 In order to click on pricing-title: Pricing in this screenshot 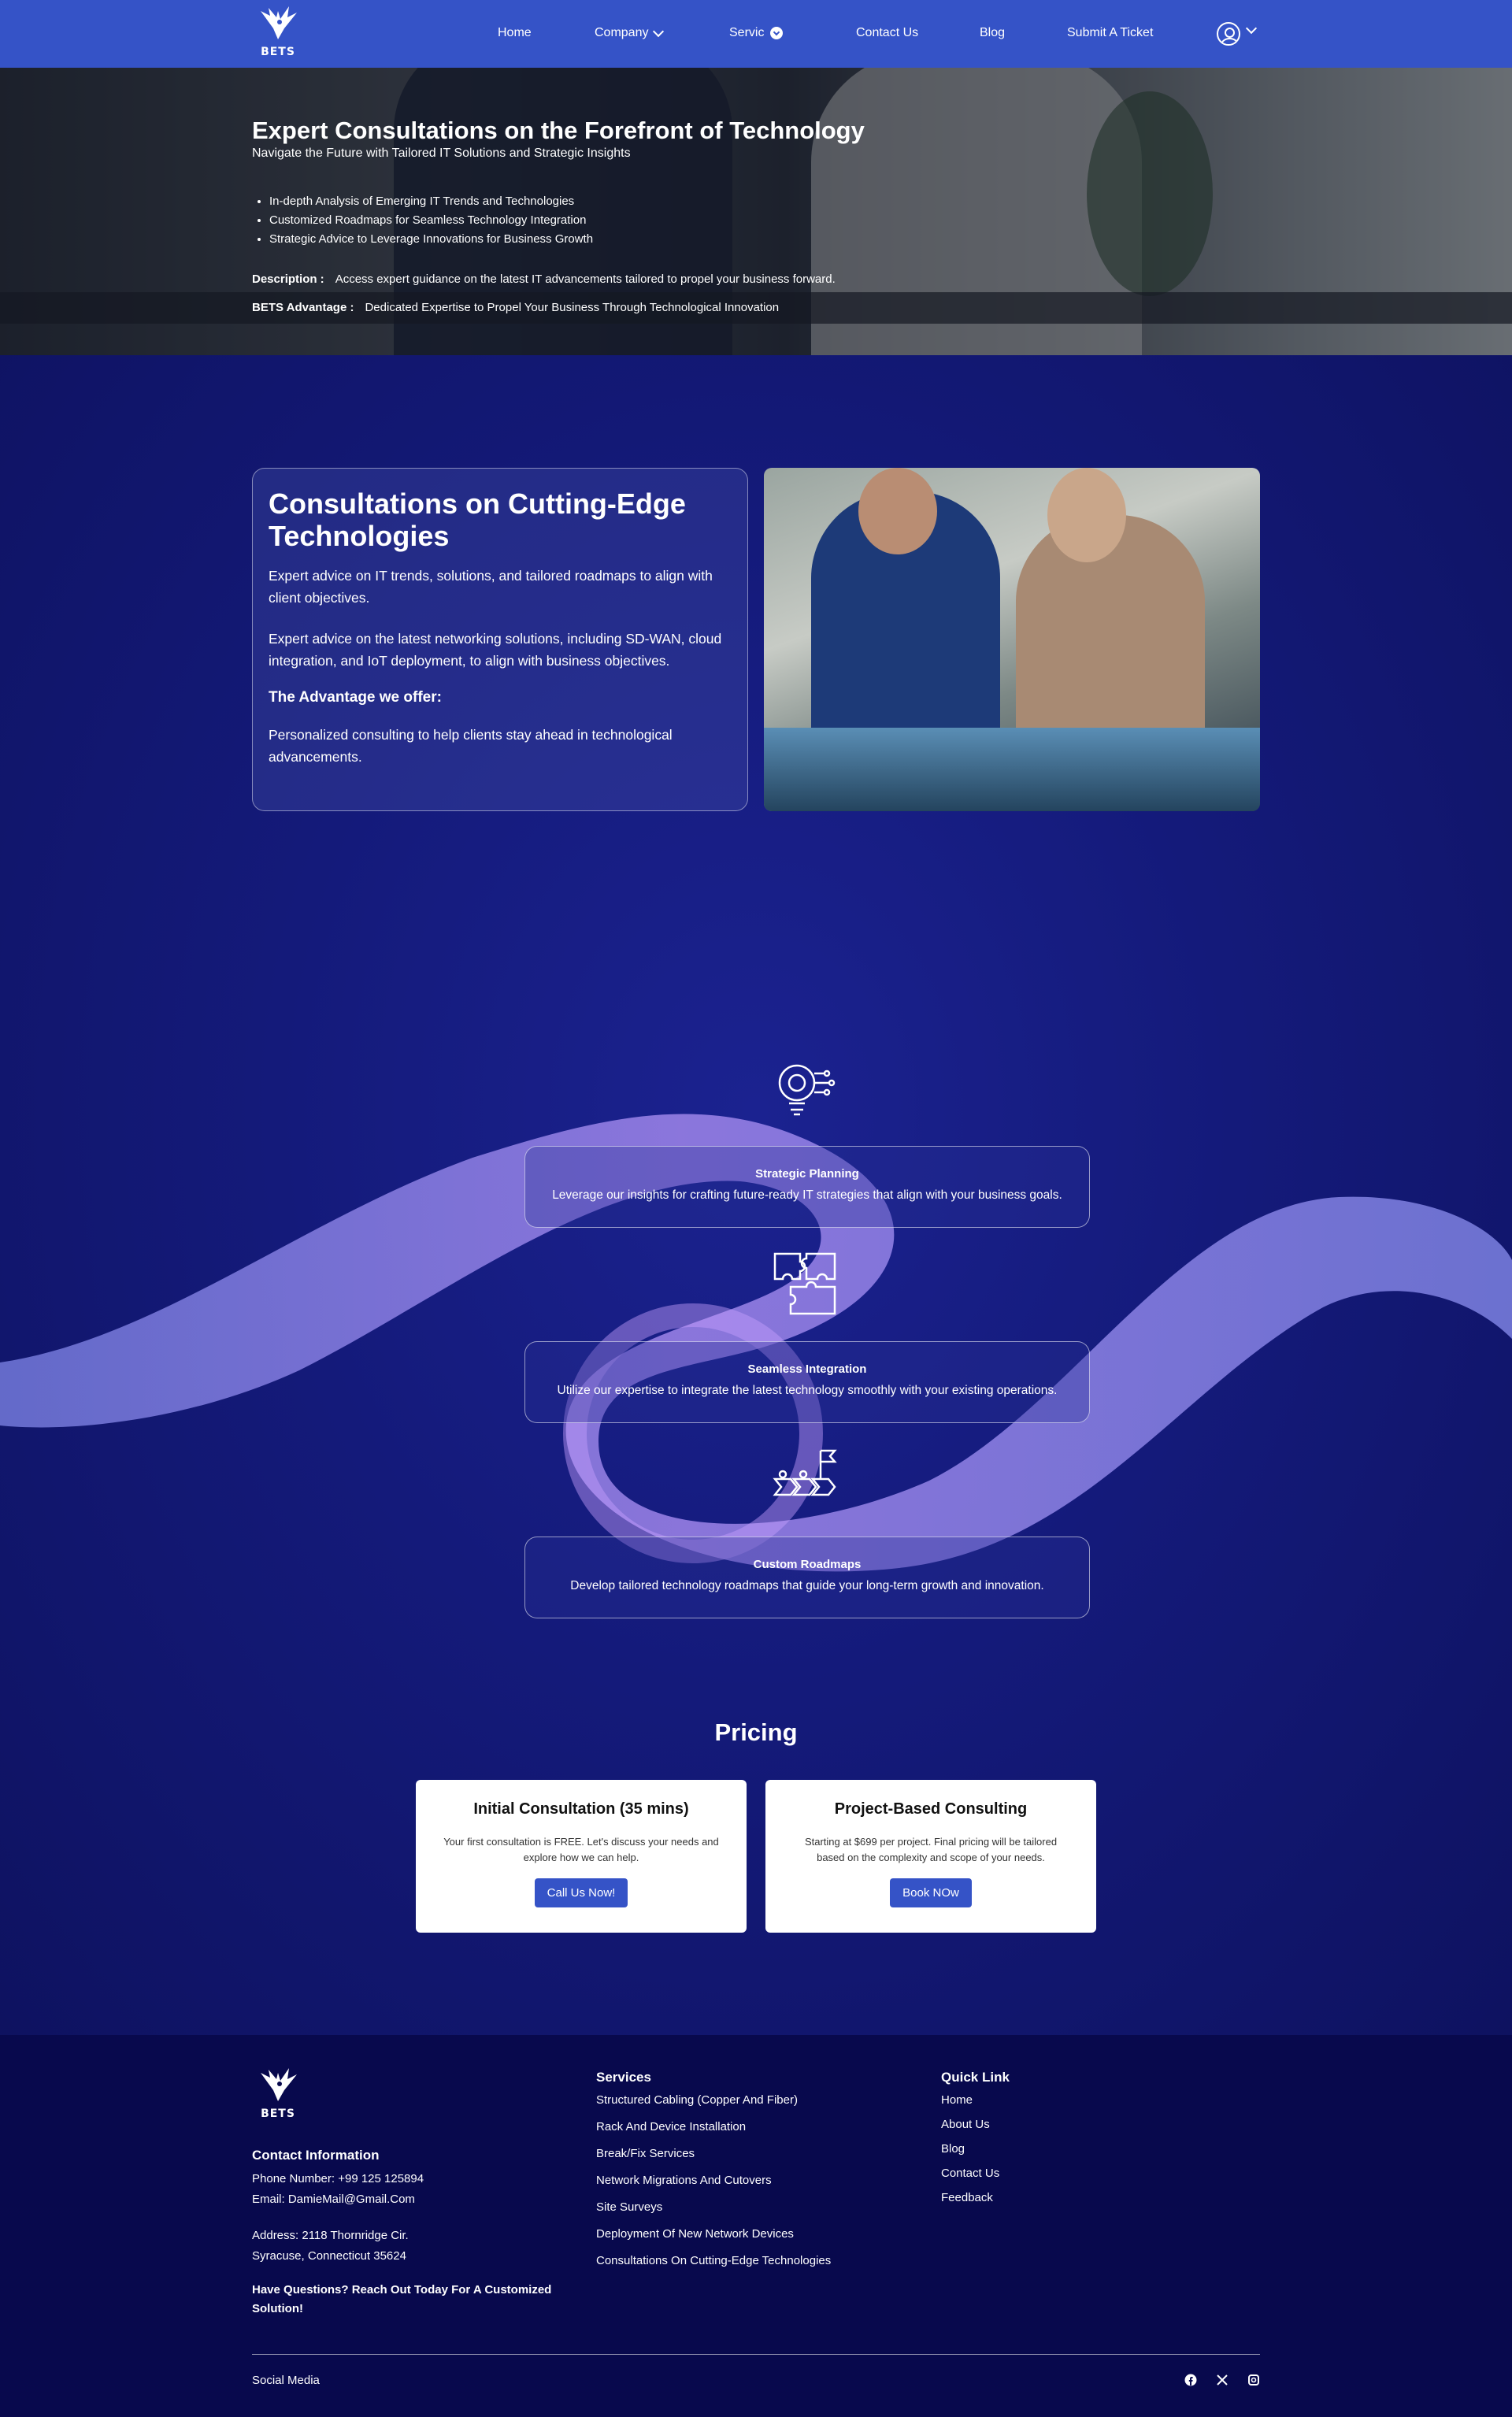, I will do `click(756, 1732)`.